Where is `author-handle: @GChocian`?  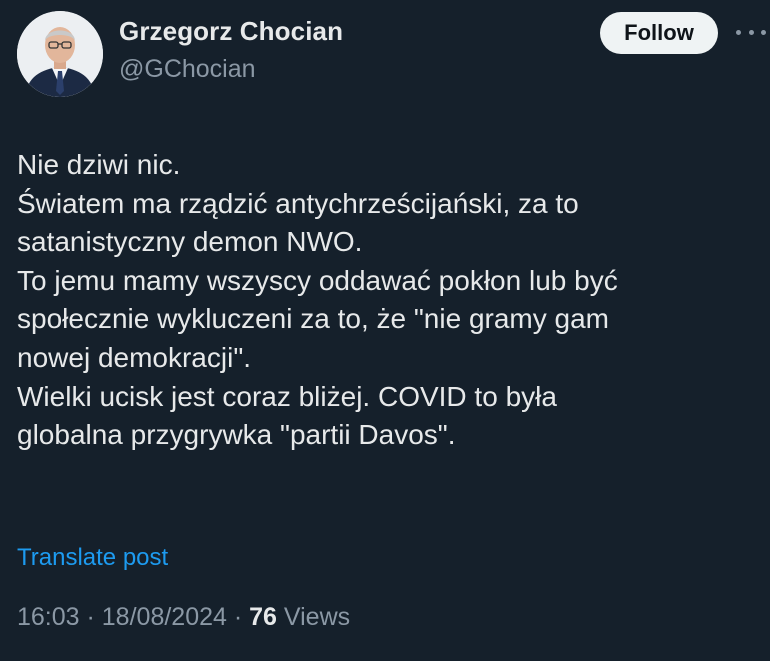 author-handle: @GChocian is located at coordinates (187, 69).